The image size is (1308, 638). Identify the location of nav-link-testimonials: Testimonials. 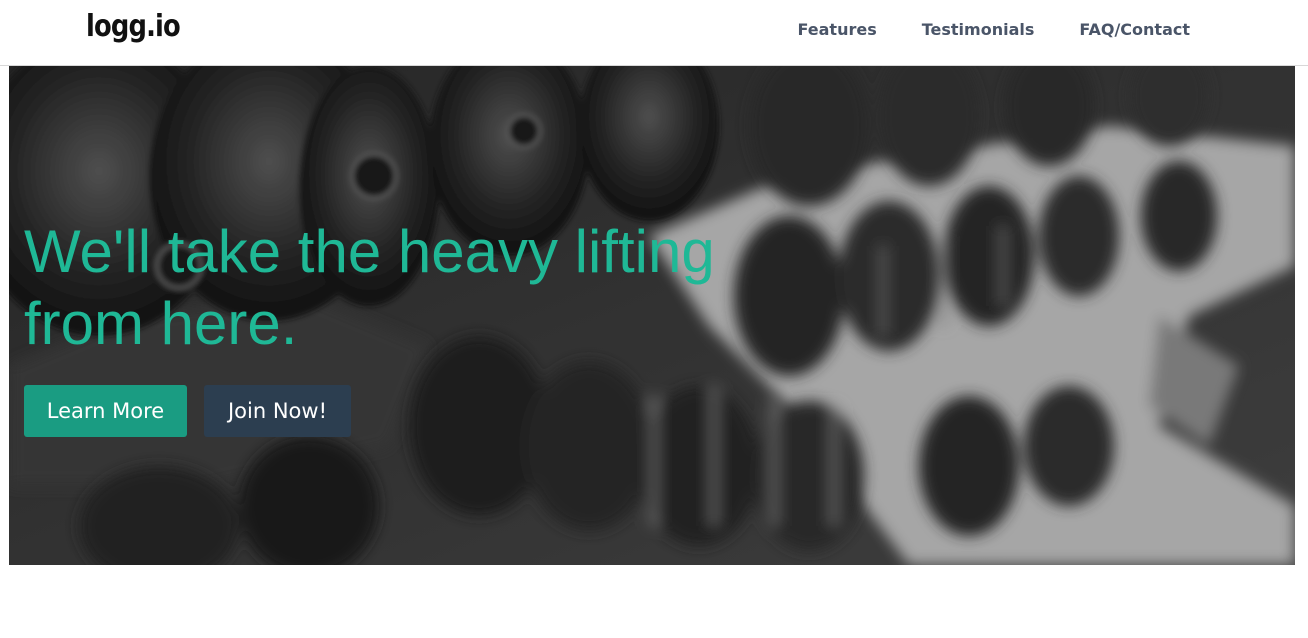
(978, 29).